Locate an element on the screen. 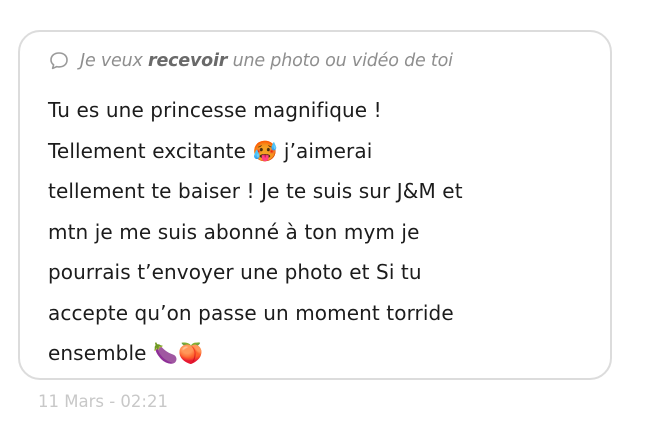 This screenshot has height=438, width=668. message-line: Tellement excitante 🥵 j’aimerai is located at coordinates (210, 150).